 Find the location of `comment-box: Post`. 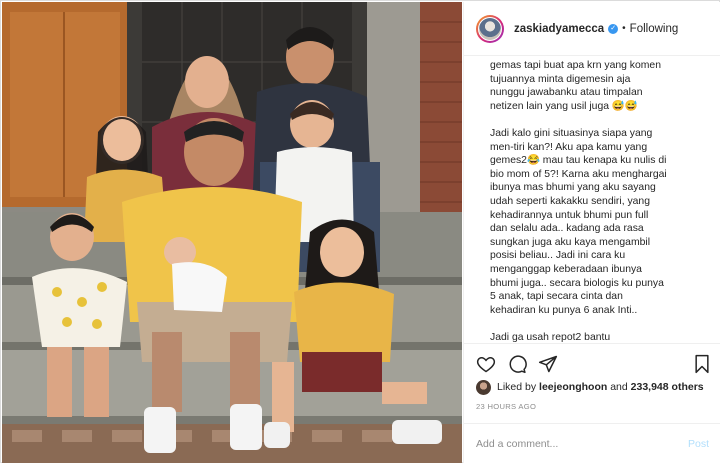

comment-box: Post is located at coordinates (592, 443).